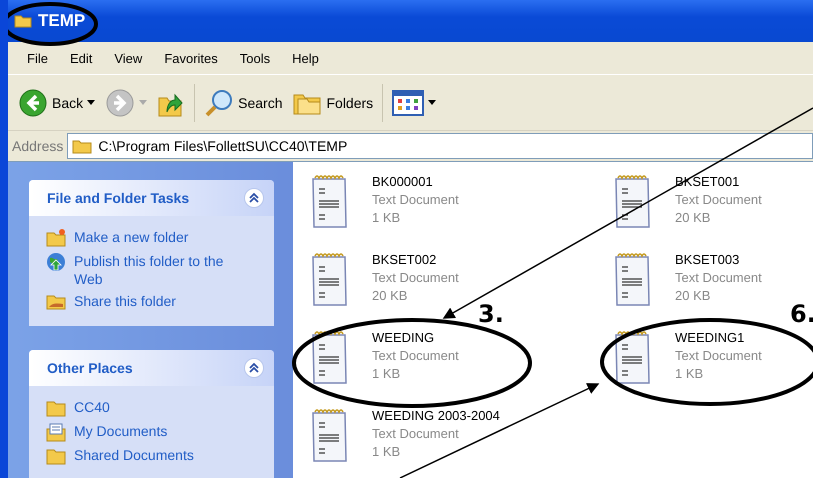  Describe the element at coordinates (191, 58) in the screenshot. I see `menu-item: Favorites` at that location.